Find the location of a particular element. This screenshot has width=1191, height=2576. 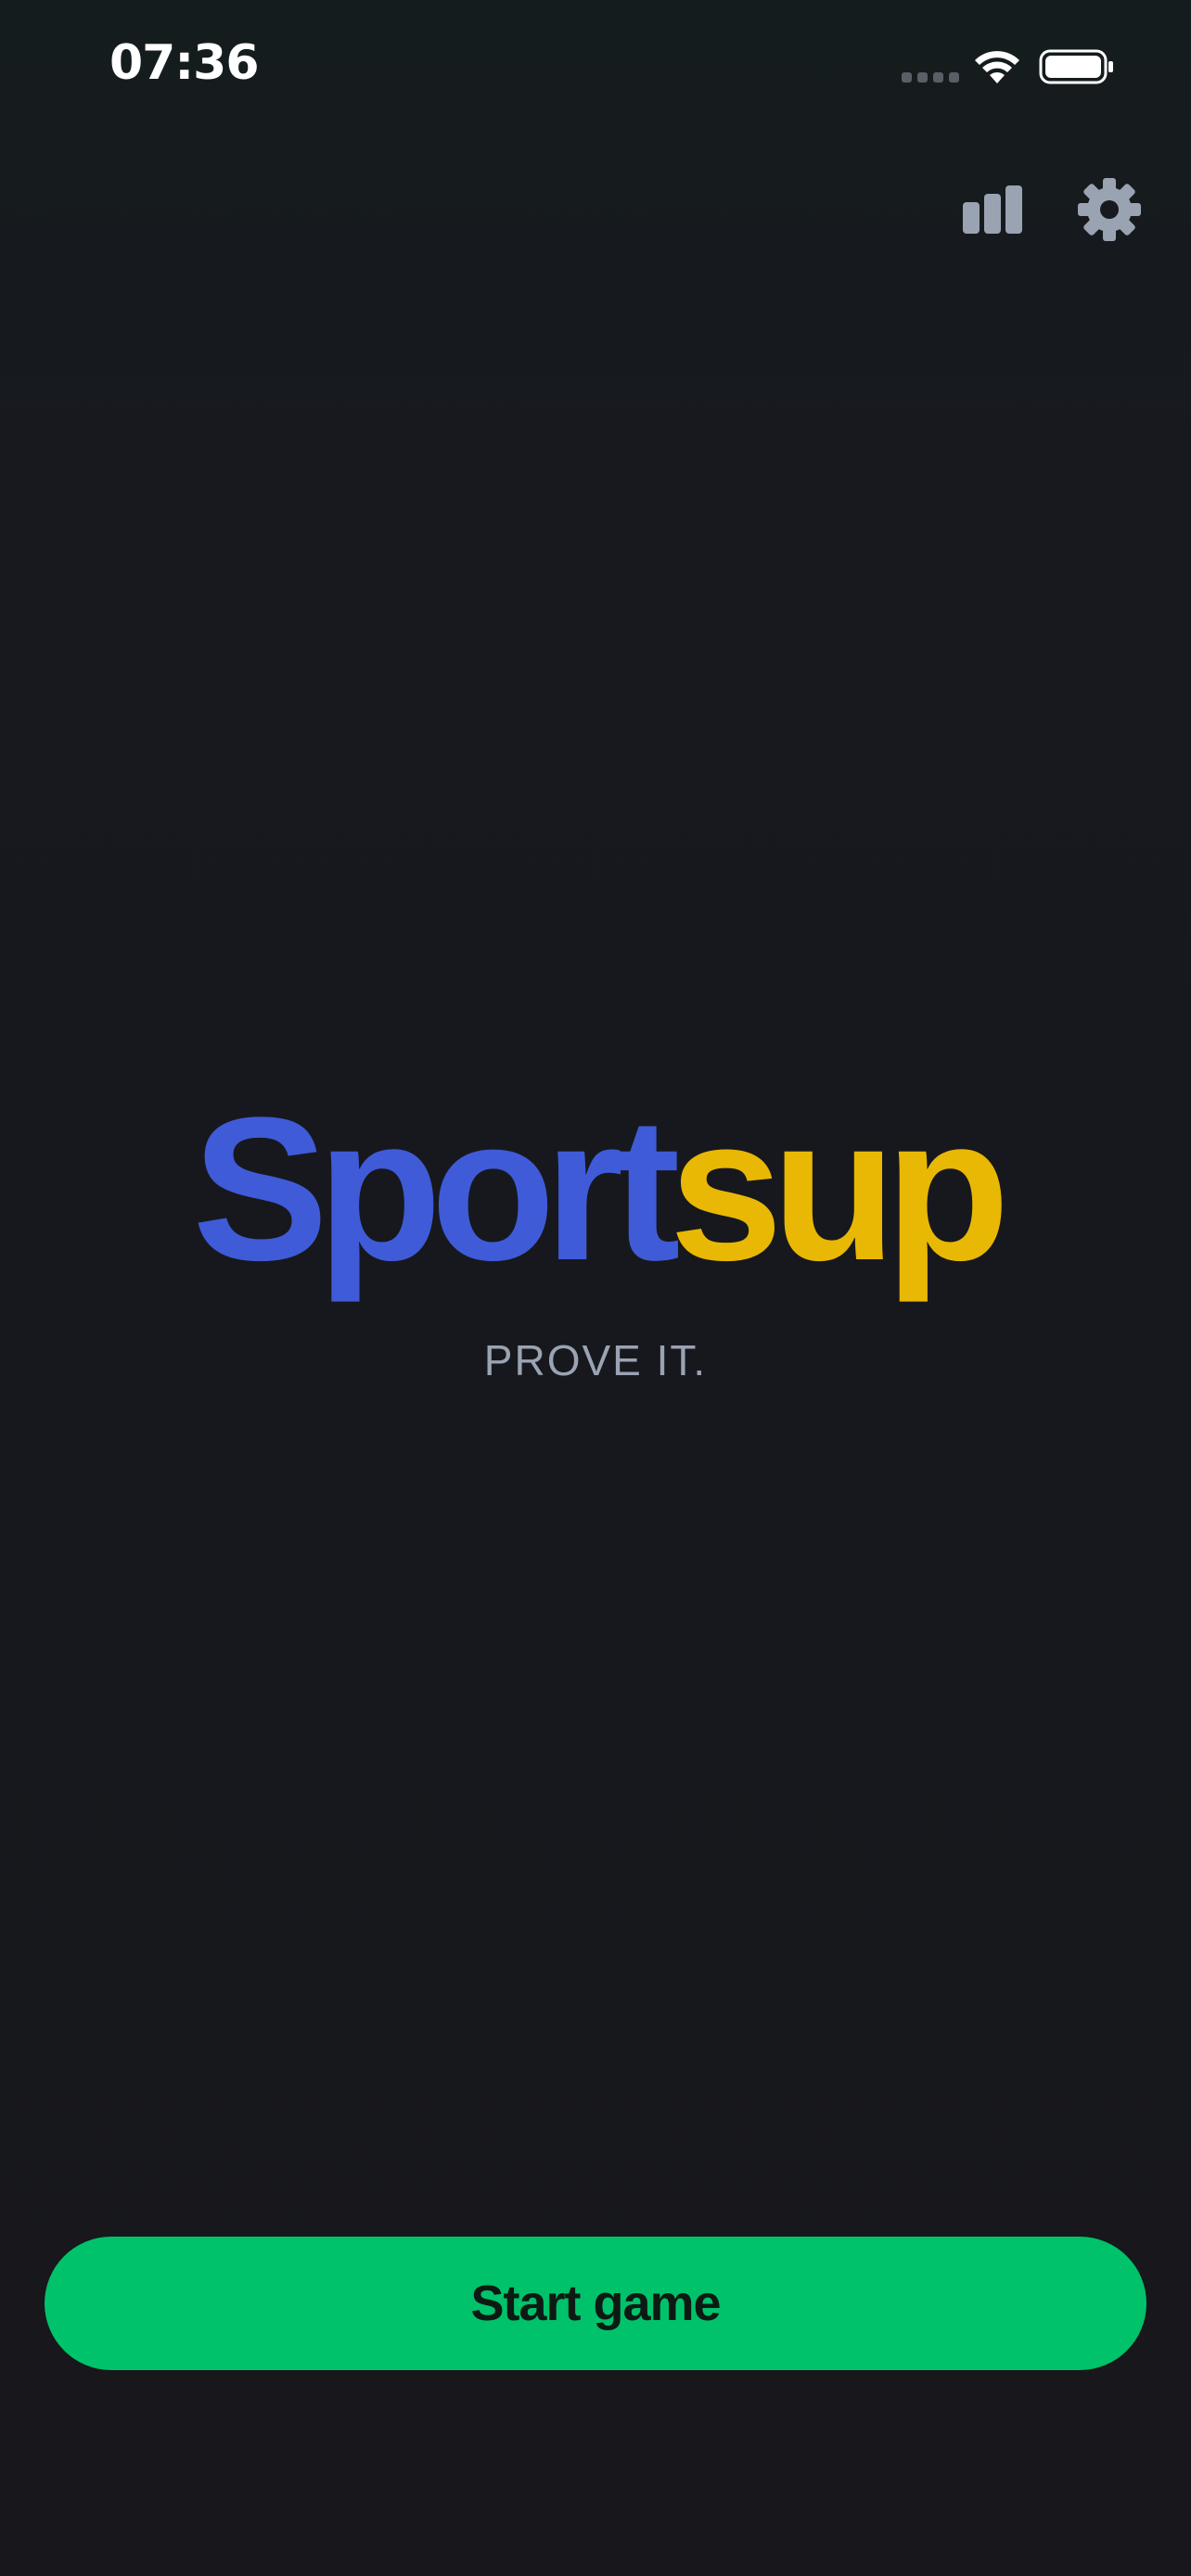

bar-chart-icon is located at coordinates (992, 209).